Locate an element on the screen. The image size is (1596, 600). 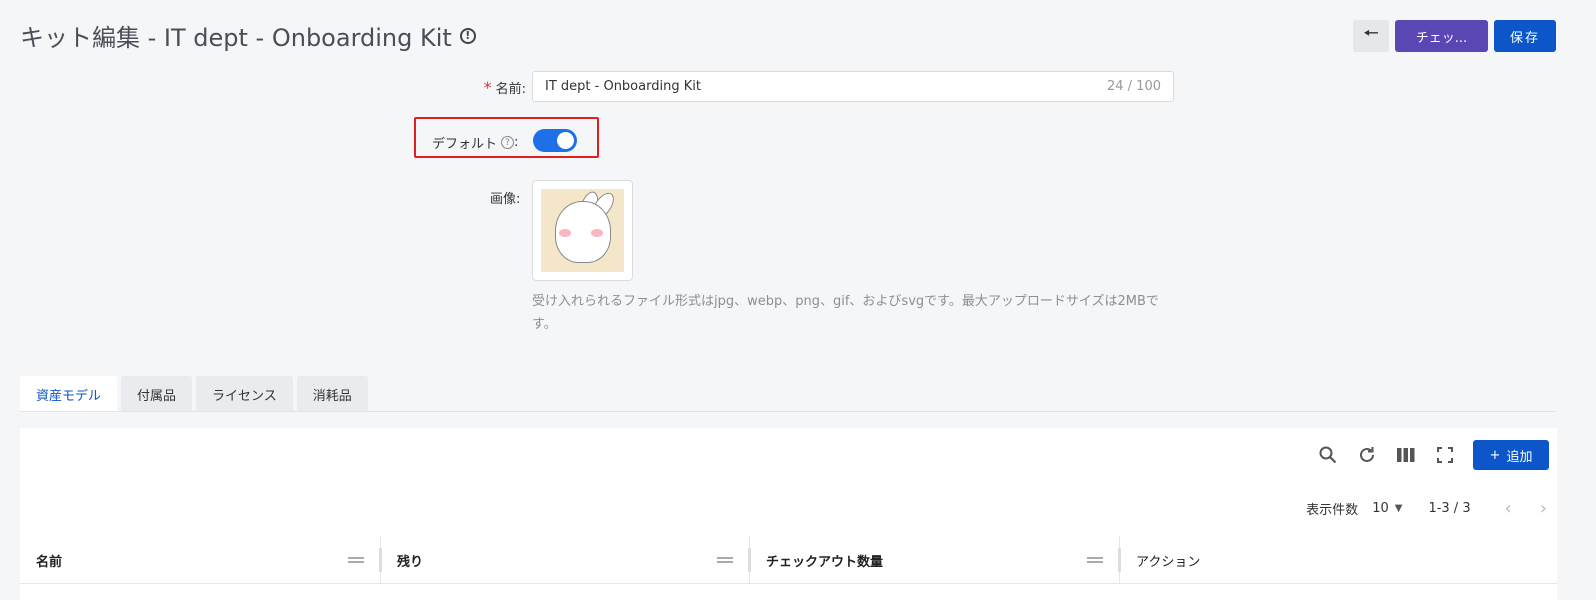
name-label: * 名前: is located at coordinates (498, 87).